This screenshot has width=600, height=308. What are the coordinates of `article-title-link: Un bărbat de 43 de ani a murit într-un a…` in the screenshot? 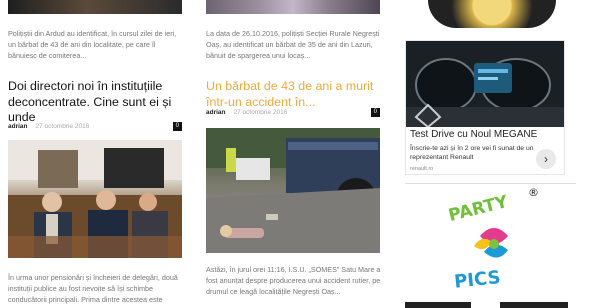 It's located at (294, 94).